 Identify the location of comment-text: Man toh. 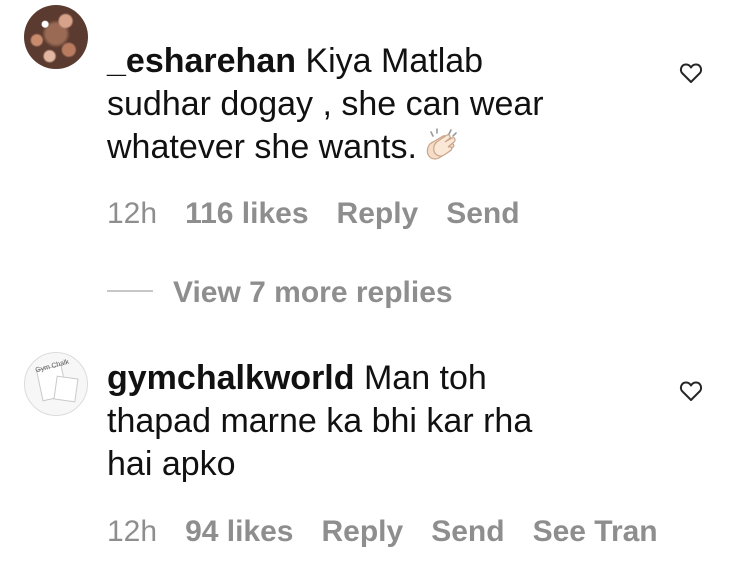
(420, 378).